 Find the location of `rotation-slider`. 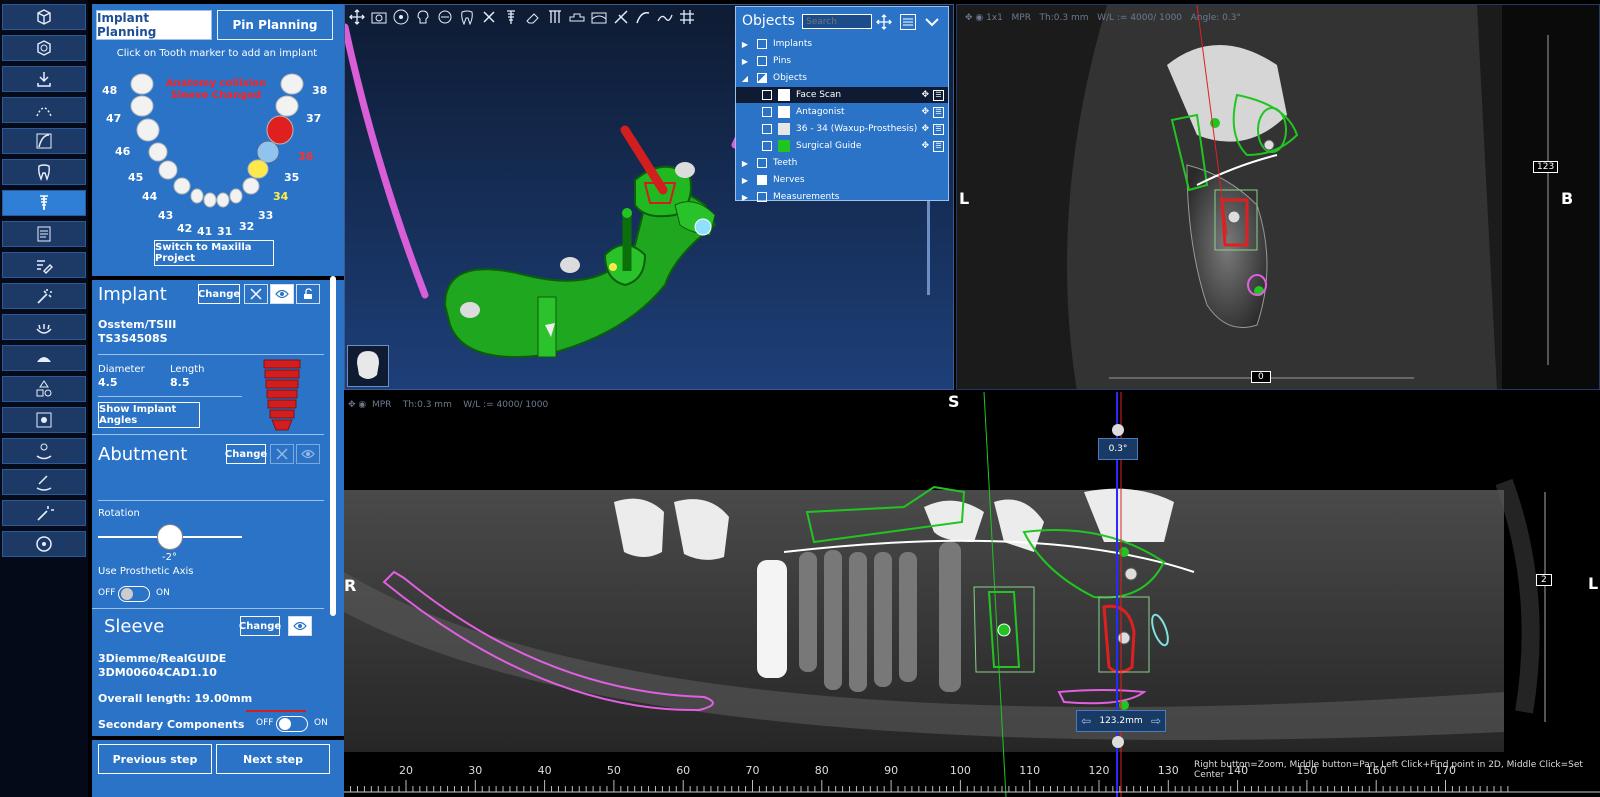

rotation-slider is located at coordinates (170, 537).